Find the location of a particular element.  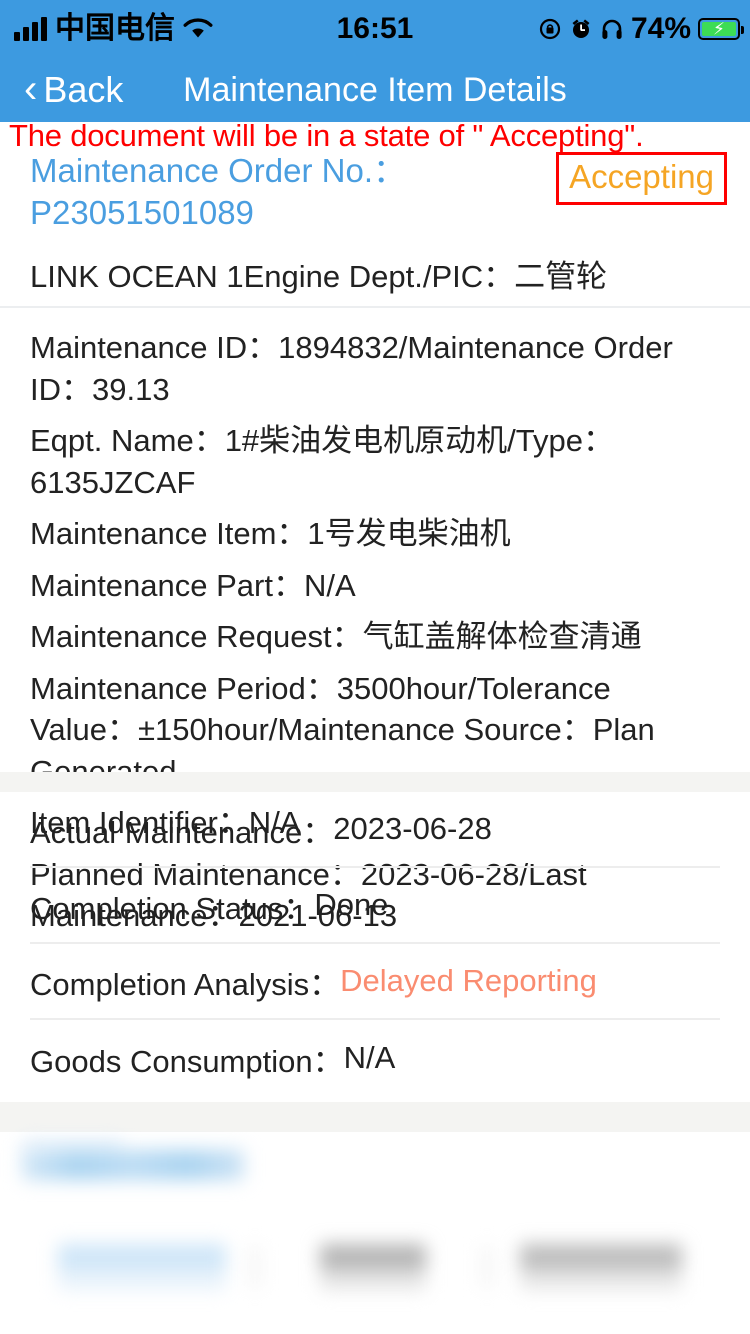

row-label: Goods Consumption： is located at coordinates (187, 1061).